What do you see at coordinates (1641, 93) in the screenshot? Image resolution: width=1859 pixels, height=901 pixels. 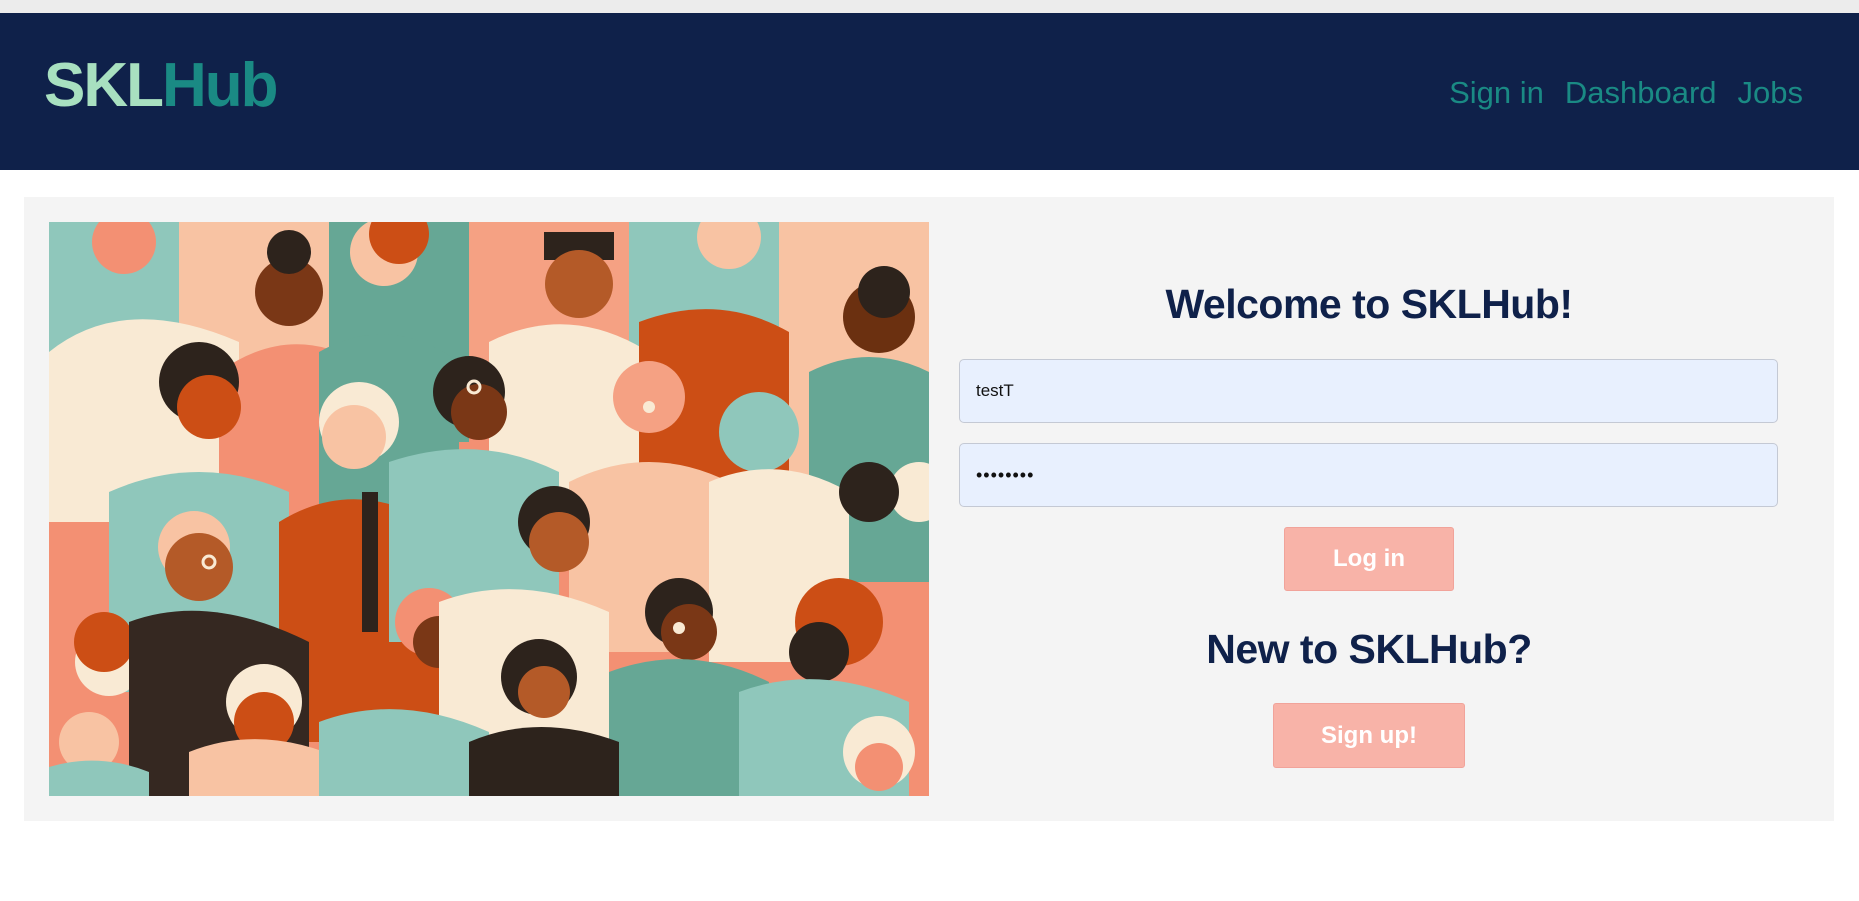 I see `nav-dashboard-link: Dashboard` at bounding box center [1641, 93].